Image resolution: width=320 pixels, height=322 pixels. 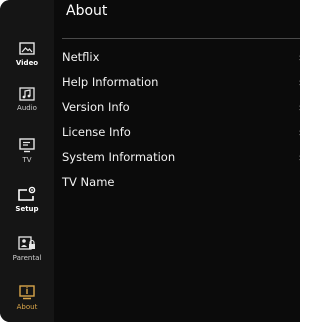 What do you see at coordinates (181, 38) in the screenshot?
I see `title-divider` at bounding box center [181, 38].